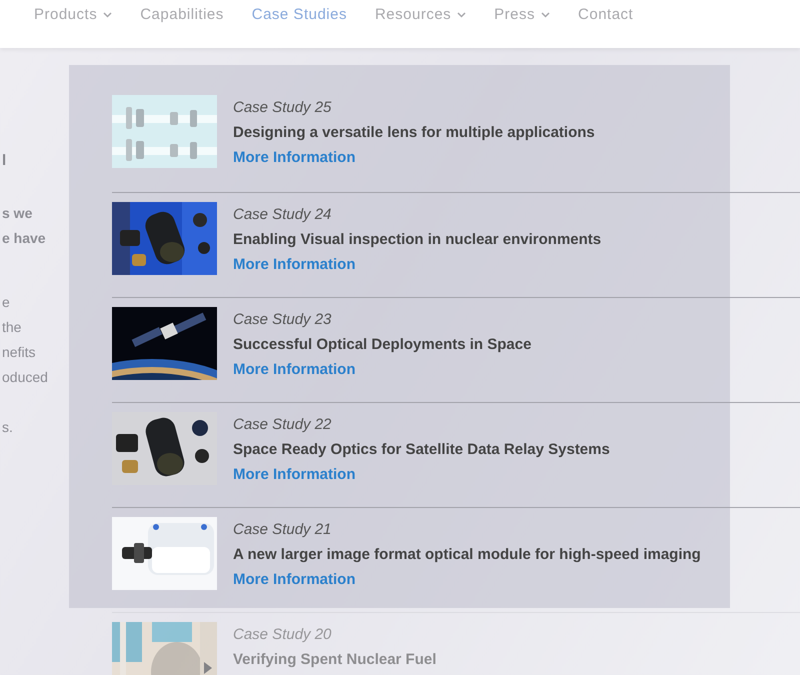 This screenshot has height=675, width=800. What do you see at coordinates (282, 635) in the screenshot?
I see `case-study-number: Case Study 20` at bounding box center [282, 635].